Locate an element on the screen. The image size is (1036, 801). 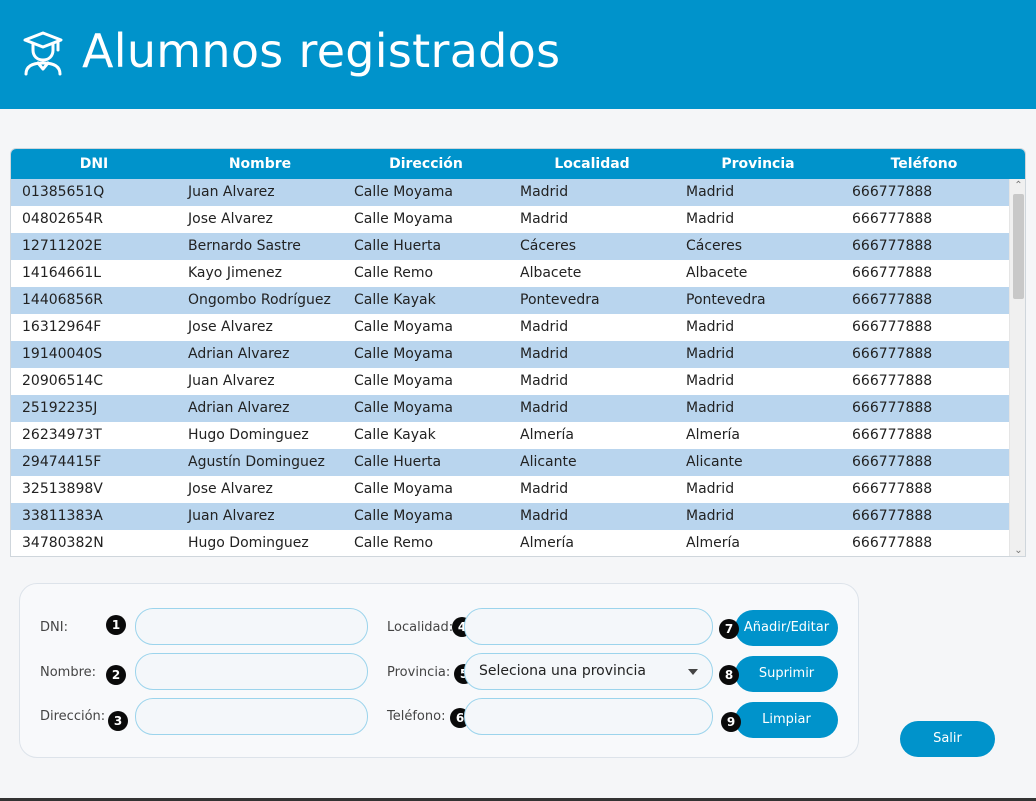
column-header-nombre: Nombre is located at coordinates (260, 164).